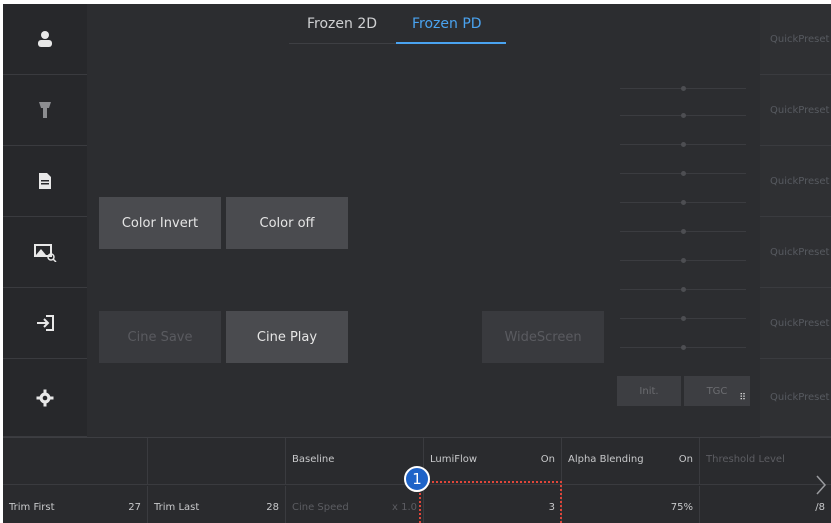 The height and width of the screenshot is (523, 831). What do you see at coordinates (795, 323) in the screenshot?
I see `quickpreset-5: QuickPreset` at bounding box center [795, 323].